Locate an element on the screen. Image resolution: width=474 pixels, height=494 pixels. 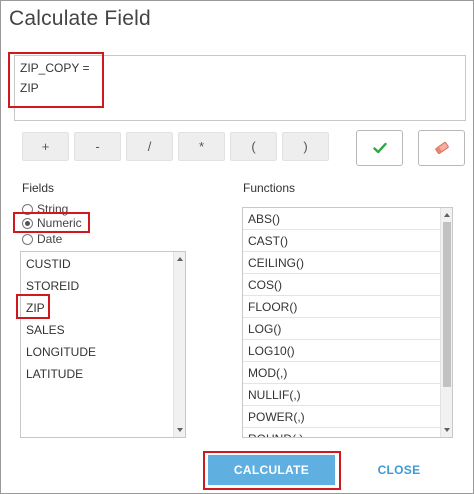
expression-label: ZIP_COPY = is located at coordinates (55, 68).